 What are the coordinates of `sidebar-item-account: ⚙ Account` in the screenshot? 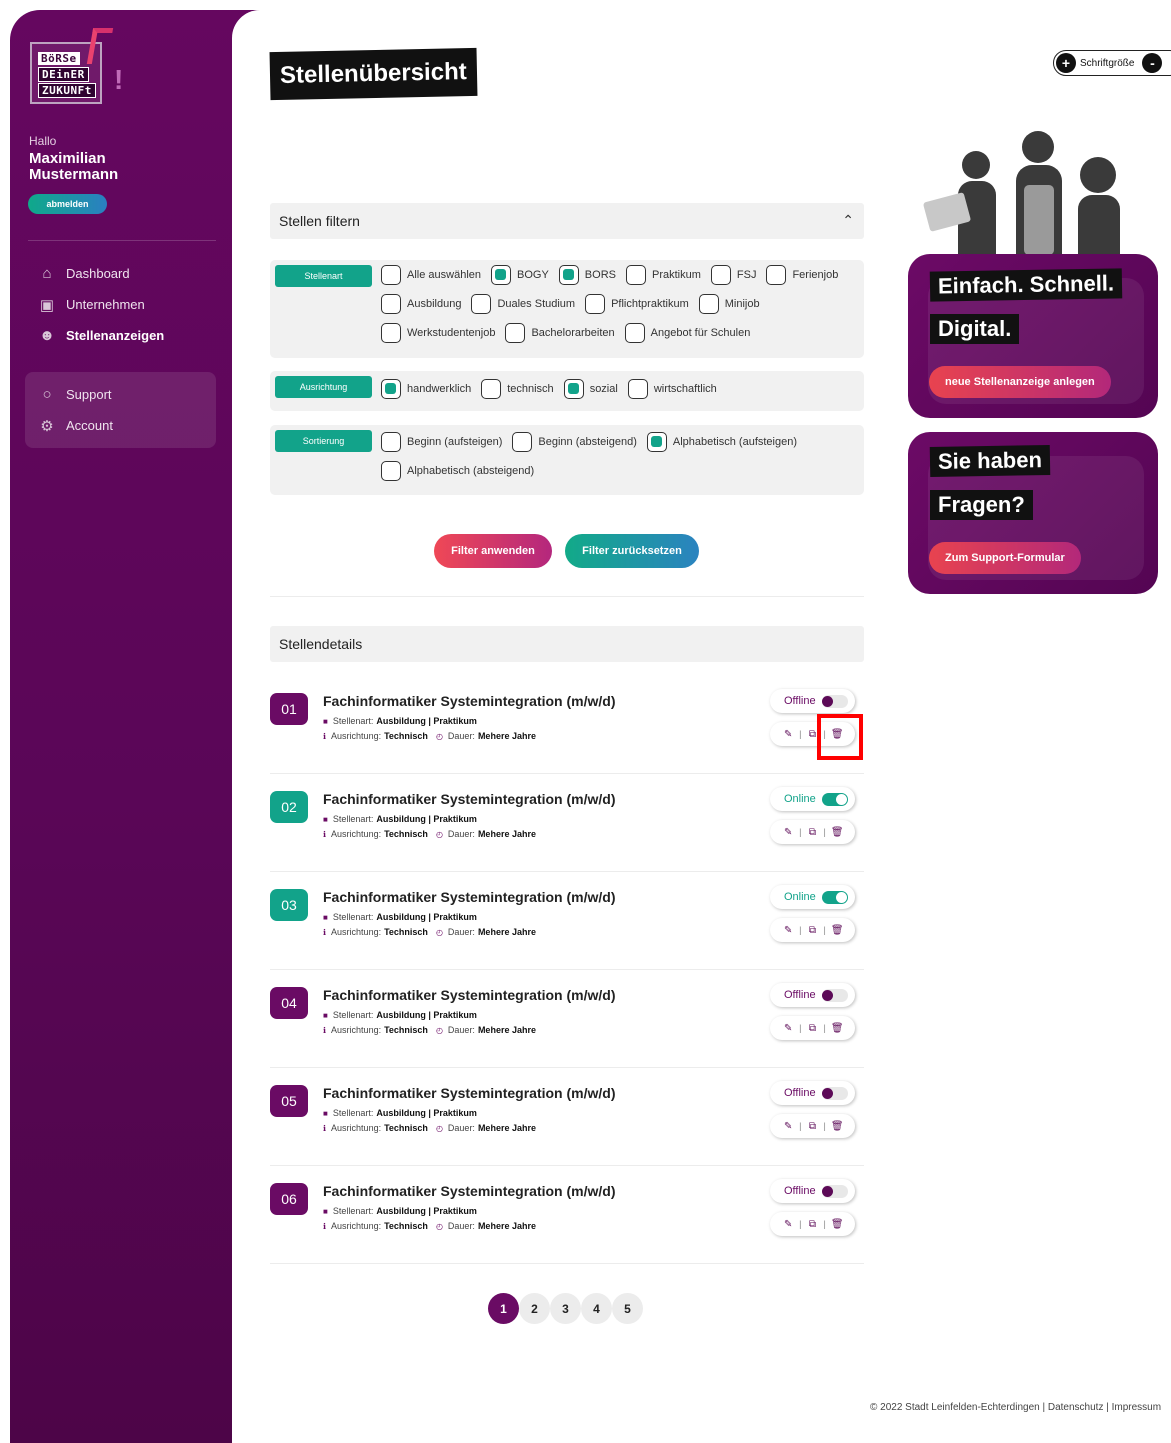 It's located at (123, 425).